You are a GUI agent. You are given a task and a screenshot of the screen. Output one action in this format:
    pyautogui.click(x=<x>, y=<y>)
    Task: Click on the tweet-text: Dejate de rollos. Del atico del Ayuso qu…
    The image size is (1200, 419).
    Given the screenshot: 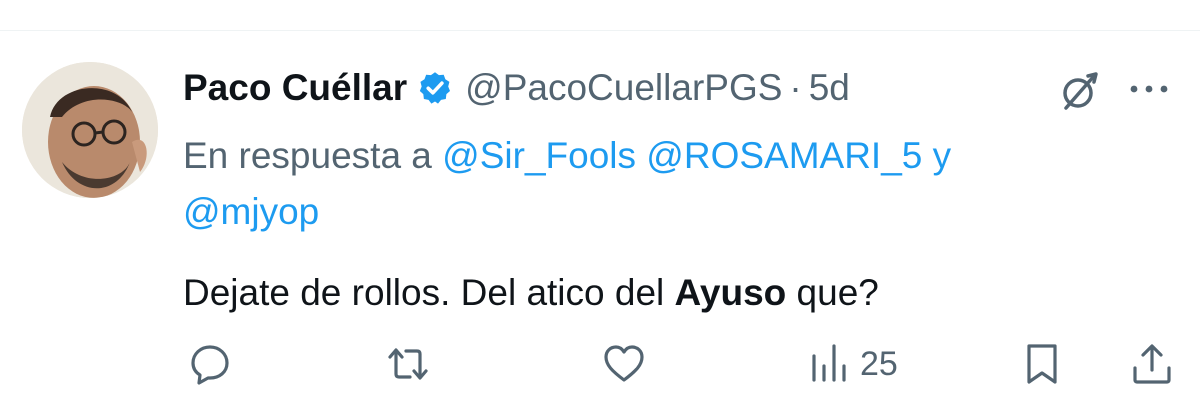 What is the action you would take?
    pyautogui.click(x=531, y=293)
    